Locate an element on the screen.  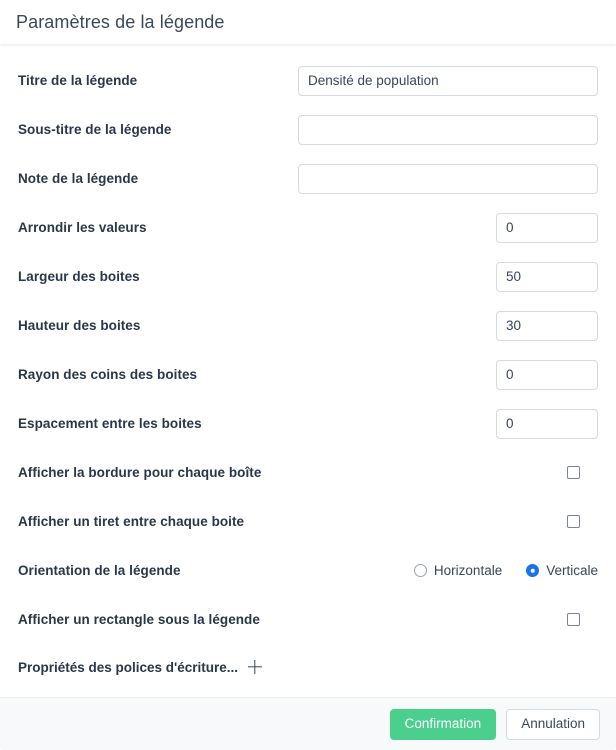
radio-icon-horizontal is located at coordinates (420, 570).